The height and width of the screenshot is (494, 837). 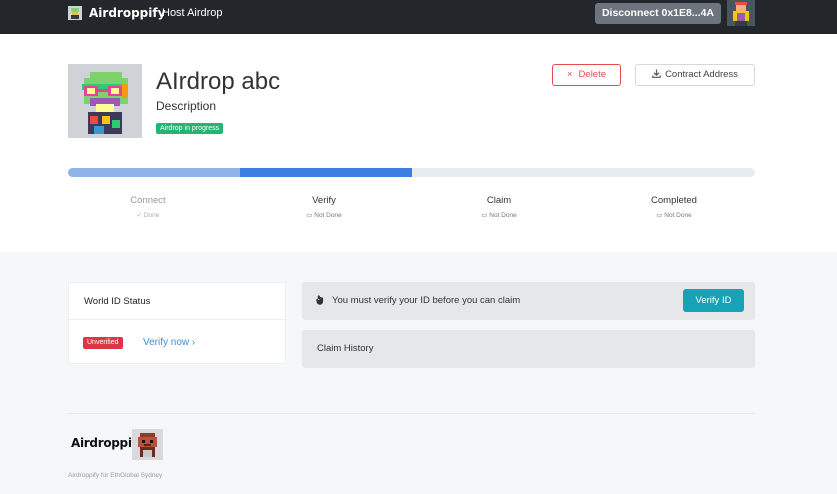 What do you see at coordinates (320, 300) in the screenshot?
I see `hand-icon` at bounding box center [320, 300].